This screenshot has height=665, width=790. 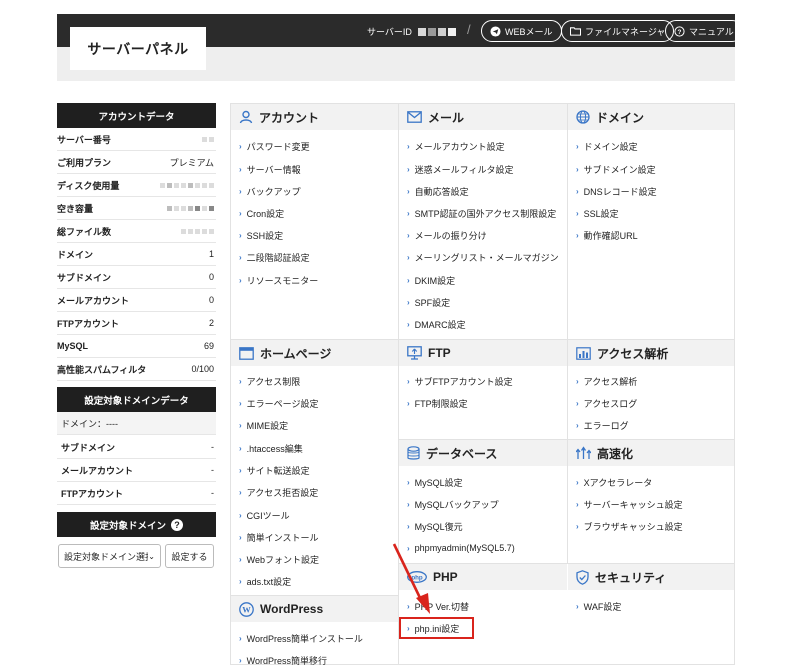 What do you see at coordinates (278, 492) in the screenshot?
I see `link-access-deny: › アクセス拒否設定` at bounding box center [278, 492].